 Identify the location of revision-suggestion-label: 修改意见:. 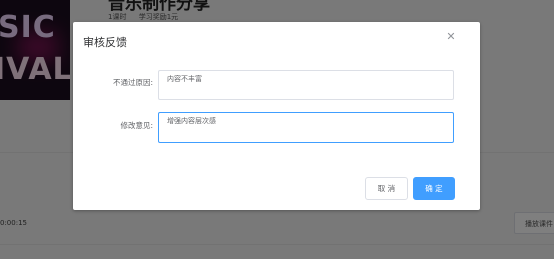
(136, 125).